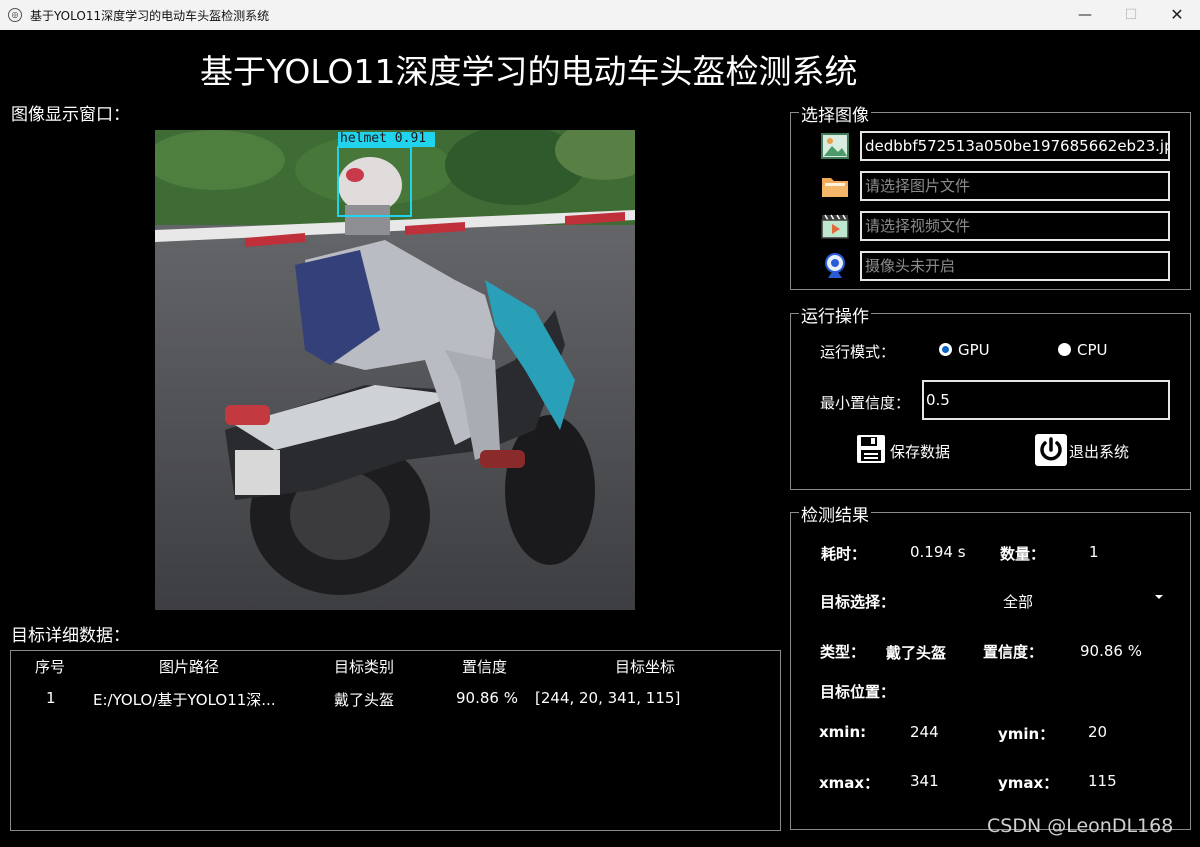 The image size is (1200, 847). Describe the element at coordinates (1064, 349) in the screenshot. I see `cpu-radio-dot` at that location.